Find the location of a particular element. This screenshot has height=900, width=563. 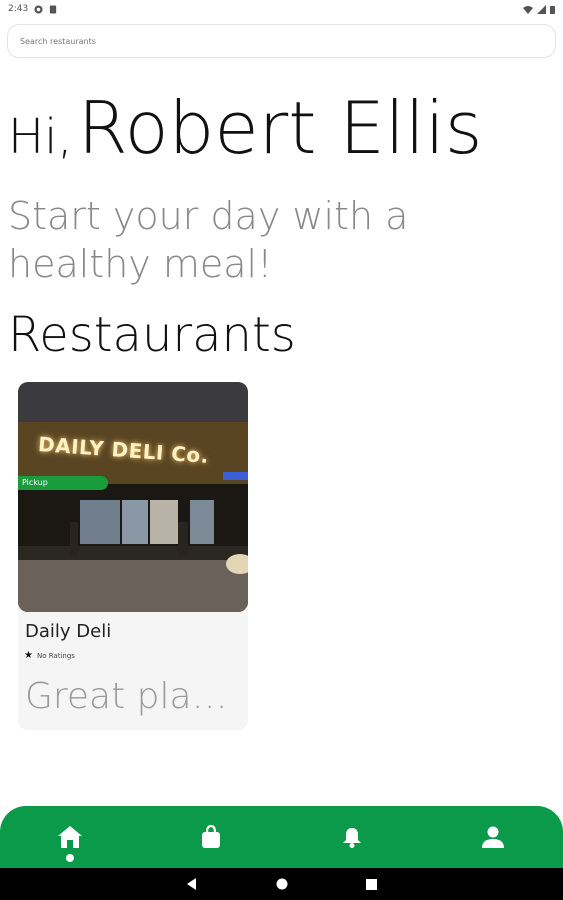

profile-icon is located at coordinates (492, 837).